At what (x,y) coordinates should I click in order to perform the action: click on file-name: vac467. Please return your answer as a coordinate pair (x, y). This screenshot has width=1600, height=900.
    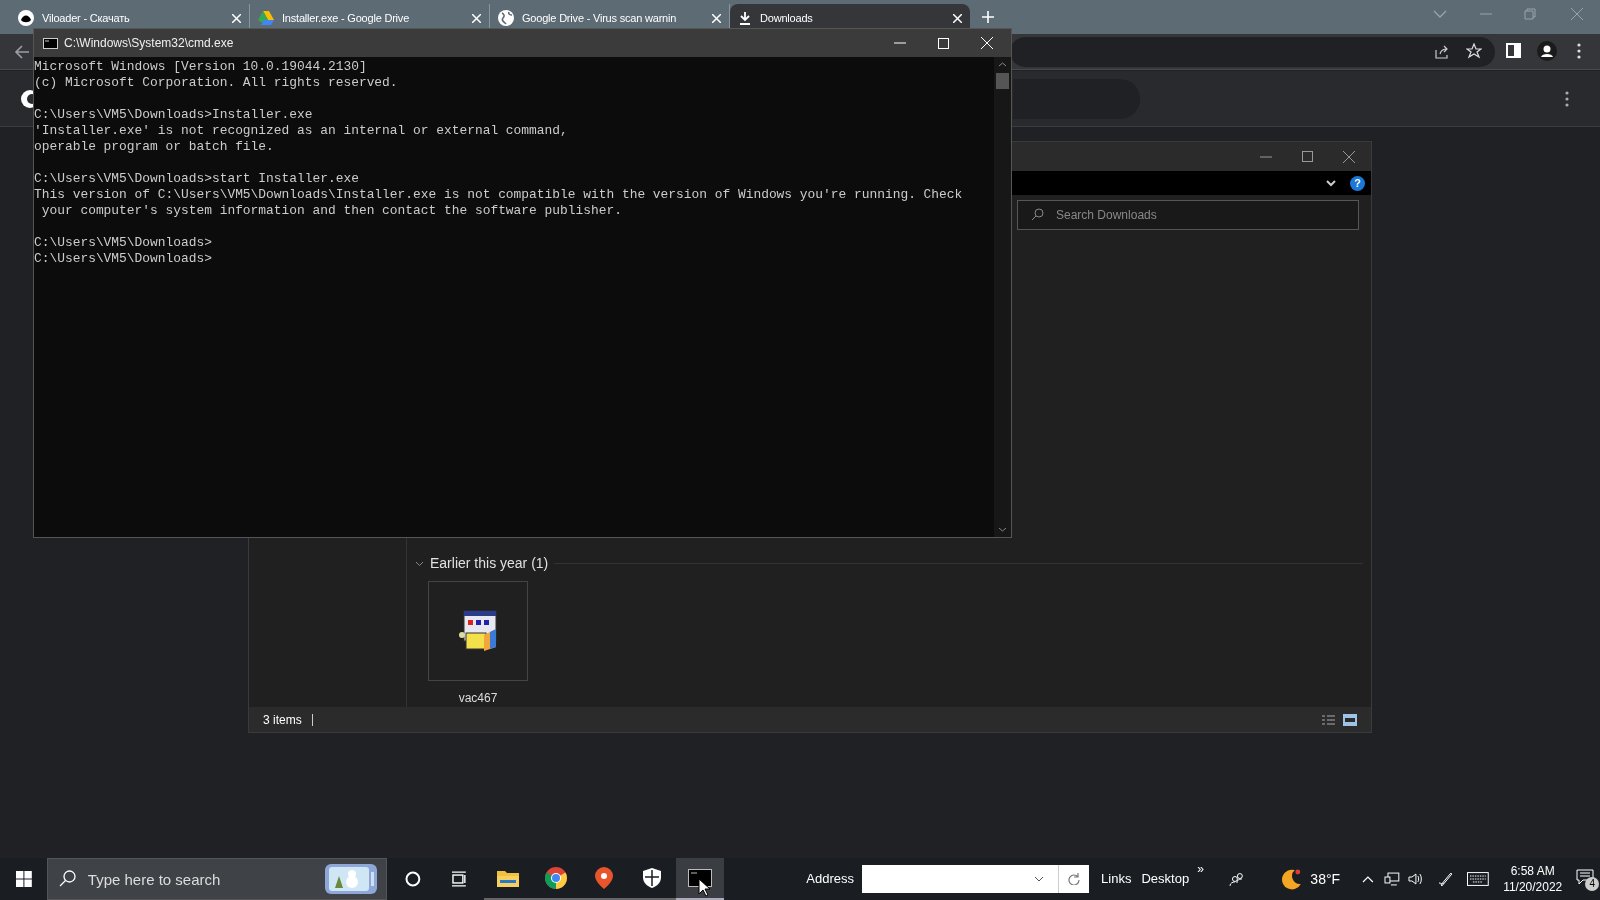
    Looking at the image, I should click on (478, 698).